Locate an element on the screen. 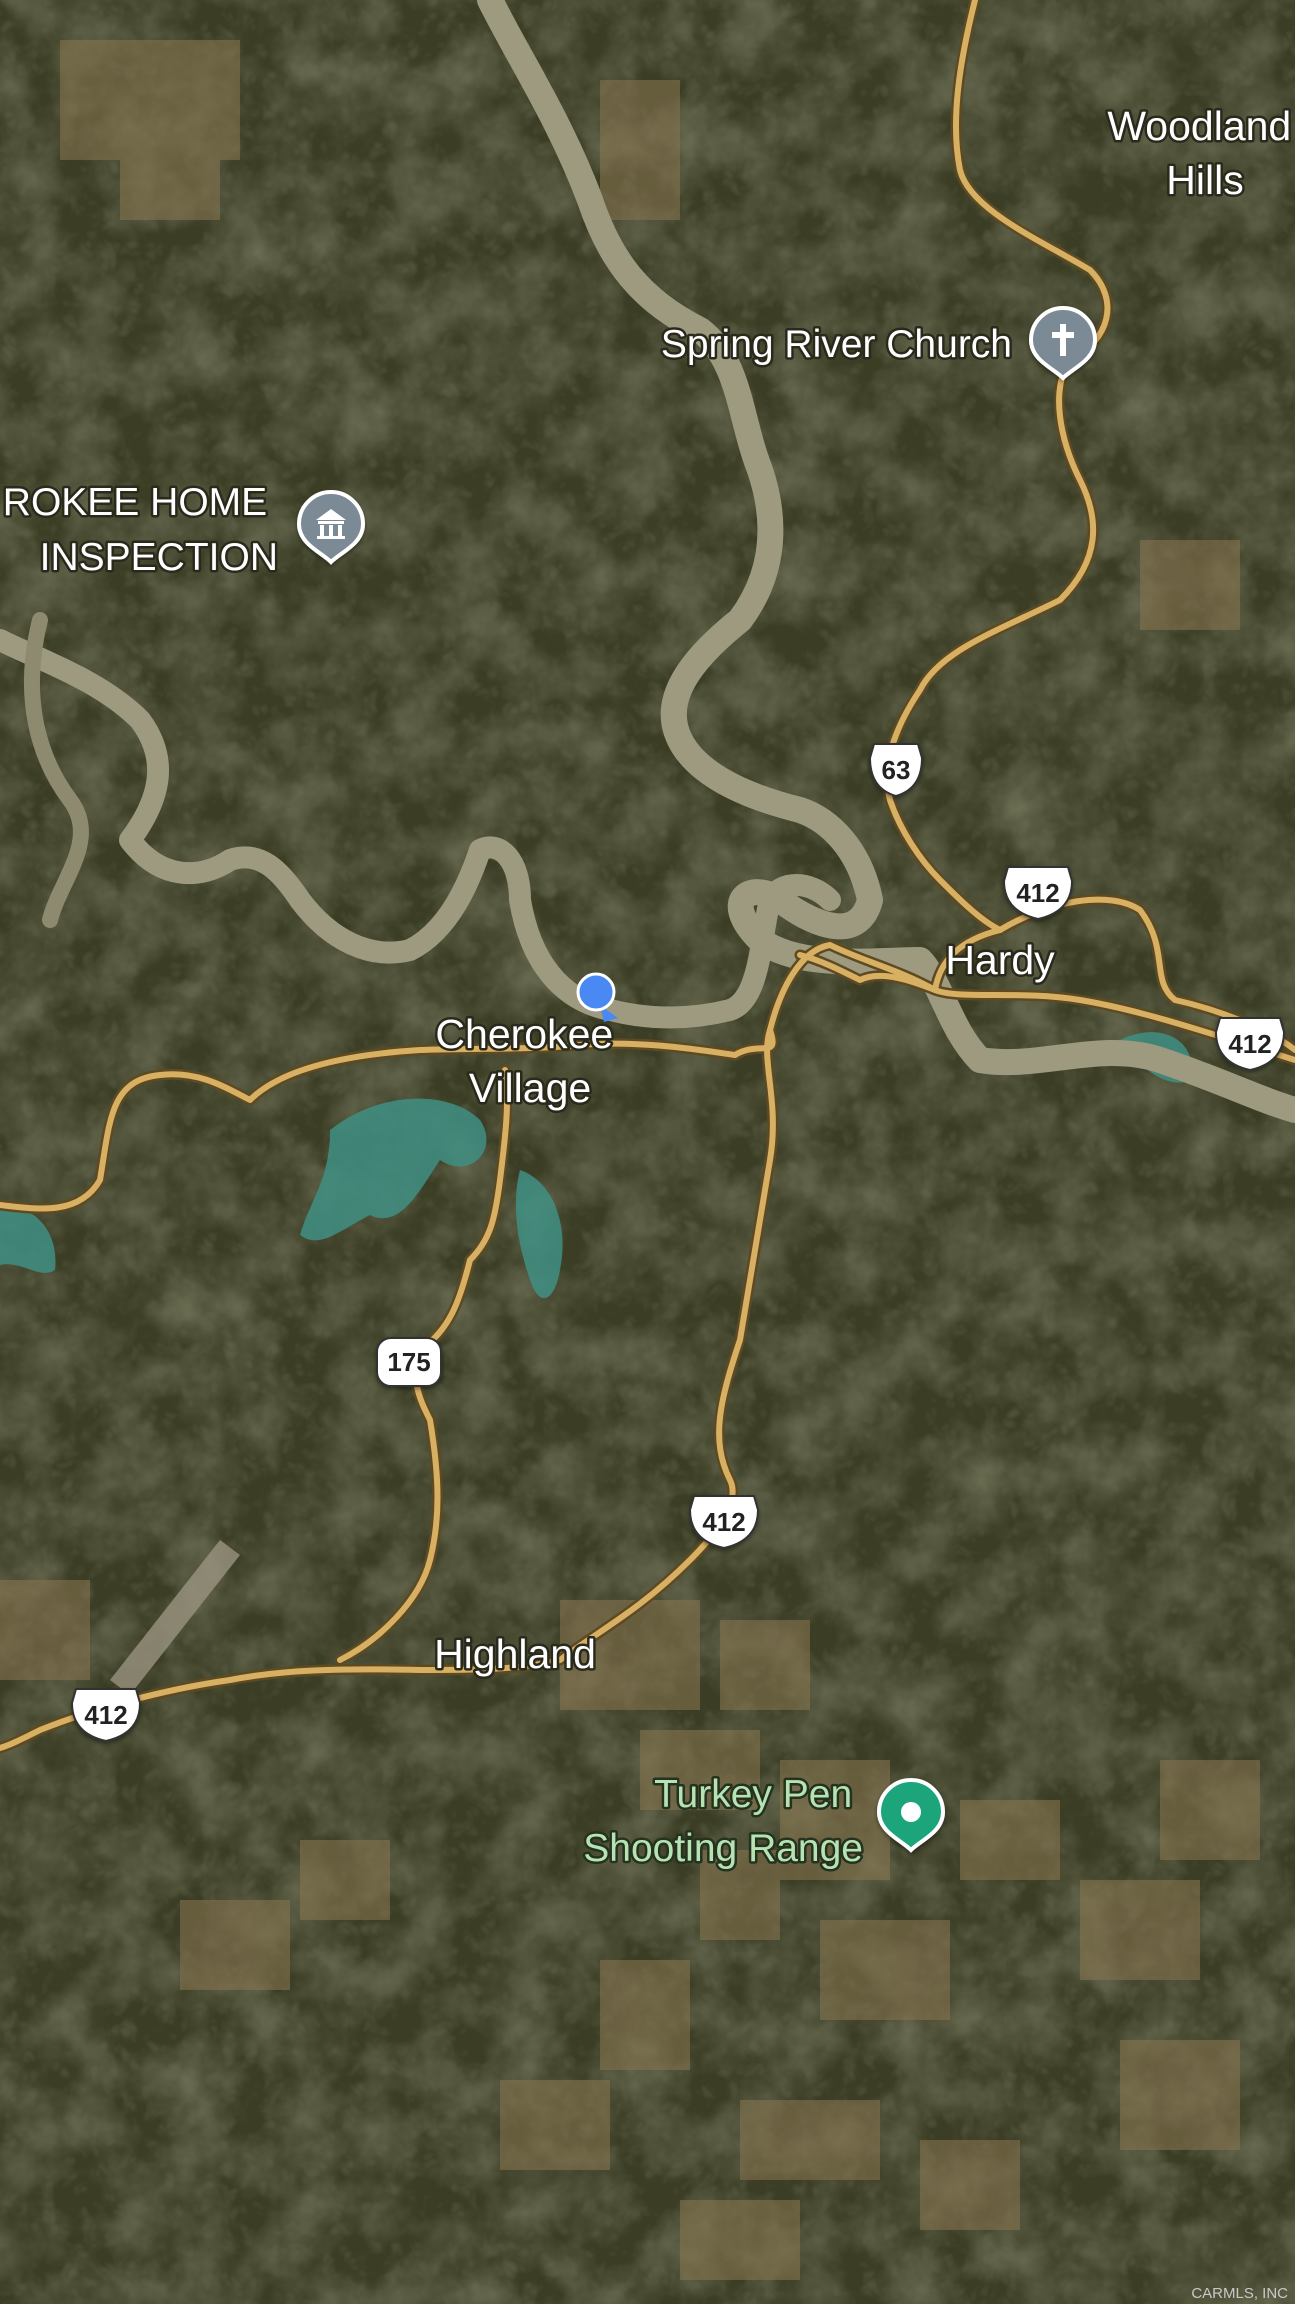 This screenshot has height=2304, width=1295. poi-label-spring-river-church: Spring River Church is located at coordinates (836, 345).